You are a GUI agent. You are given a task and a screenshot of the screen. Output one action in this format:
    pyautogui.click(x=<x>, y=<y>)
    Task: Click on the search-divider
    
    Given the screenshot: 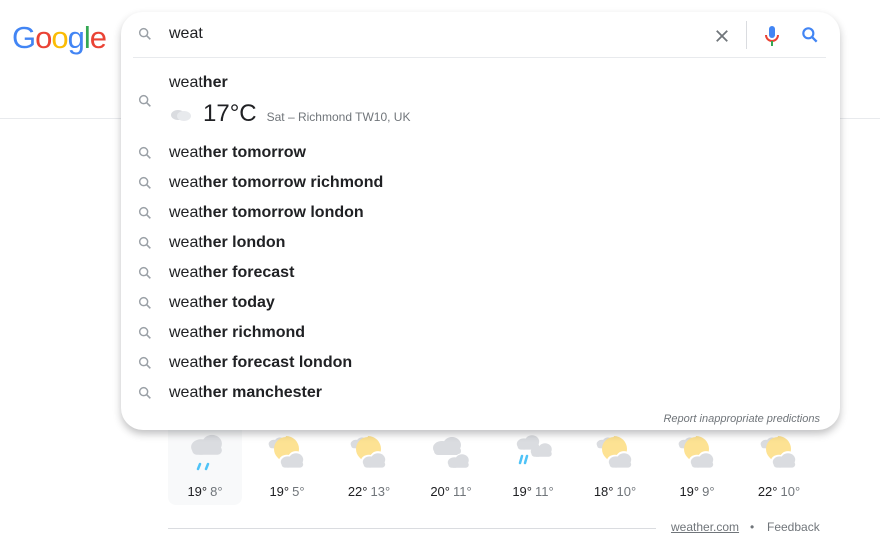 What is the action you would take?
    pyautogui.click(x=479, y=57)
    